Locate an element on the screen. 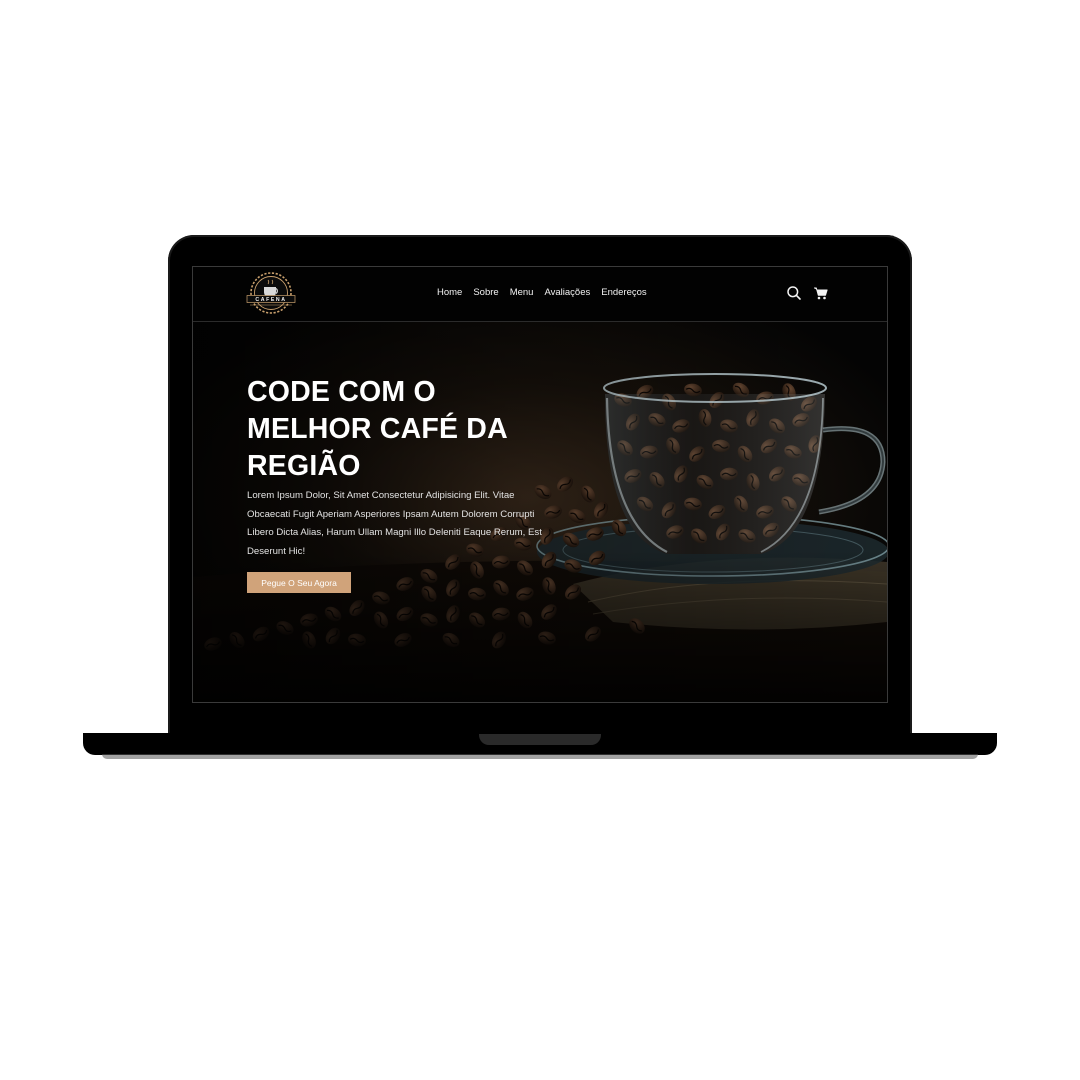 The image size is (1080, 1080). cart-icon is located at coordinates (821, 293).